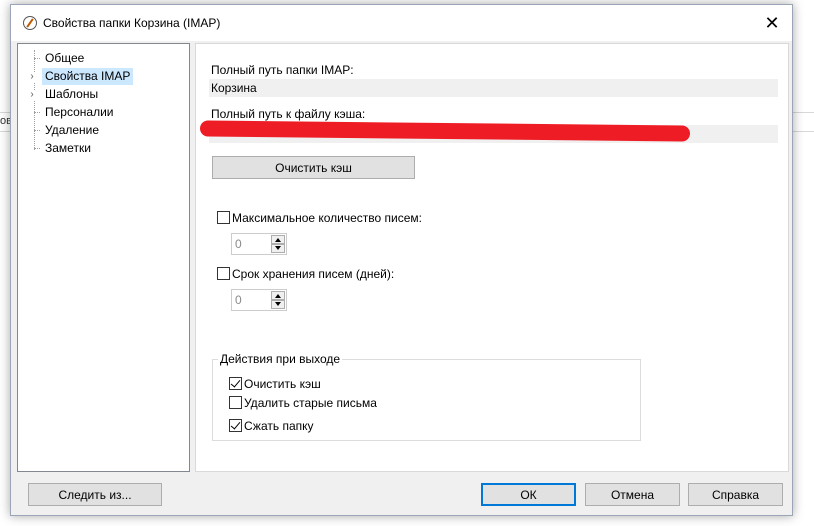 This screenshot has height=526, width=814. I want to click on close-icon: ✕, so click(772, 22).